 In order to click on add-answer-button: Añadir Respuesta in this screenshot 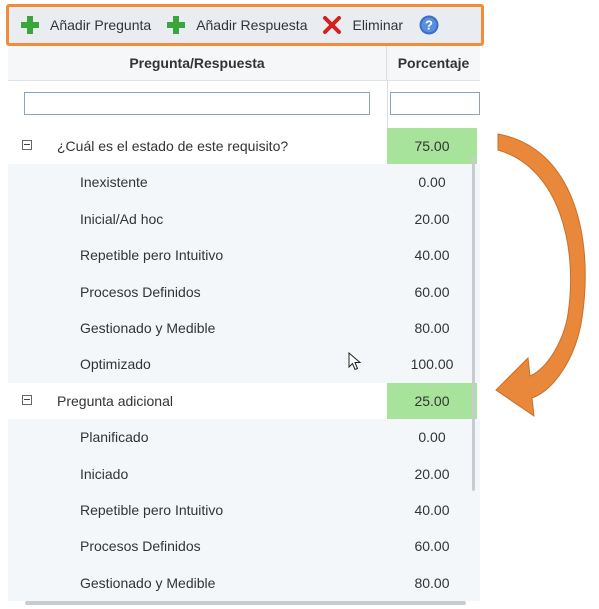, I will do `click(236, 25)`.